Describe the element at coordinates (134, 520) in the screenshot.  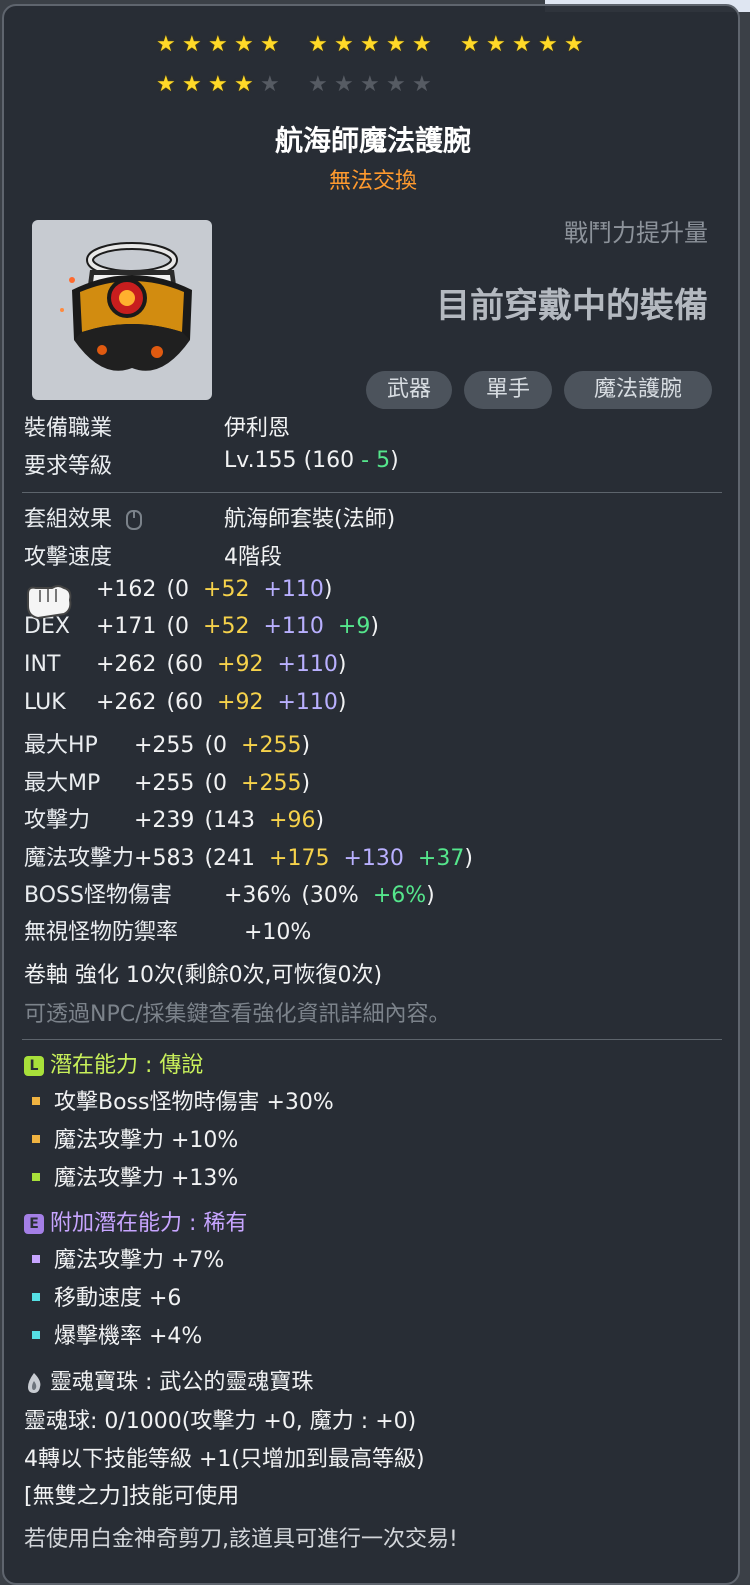
I see `mouse-icon` at that location.